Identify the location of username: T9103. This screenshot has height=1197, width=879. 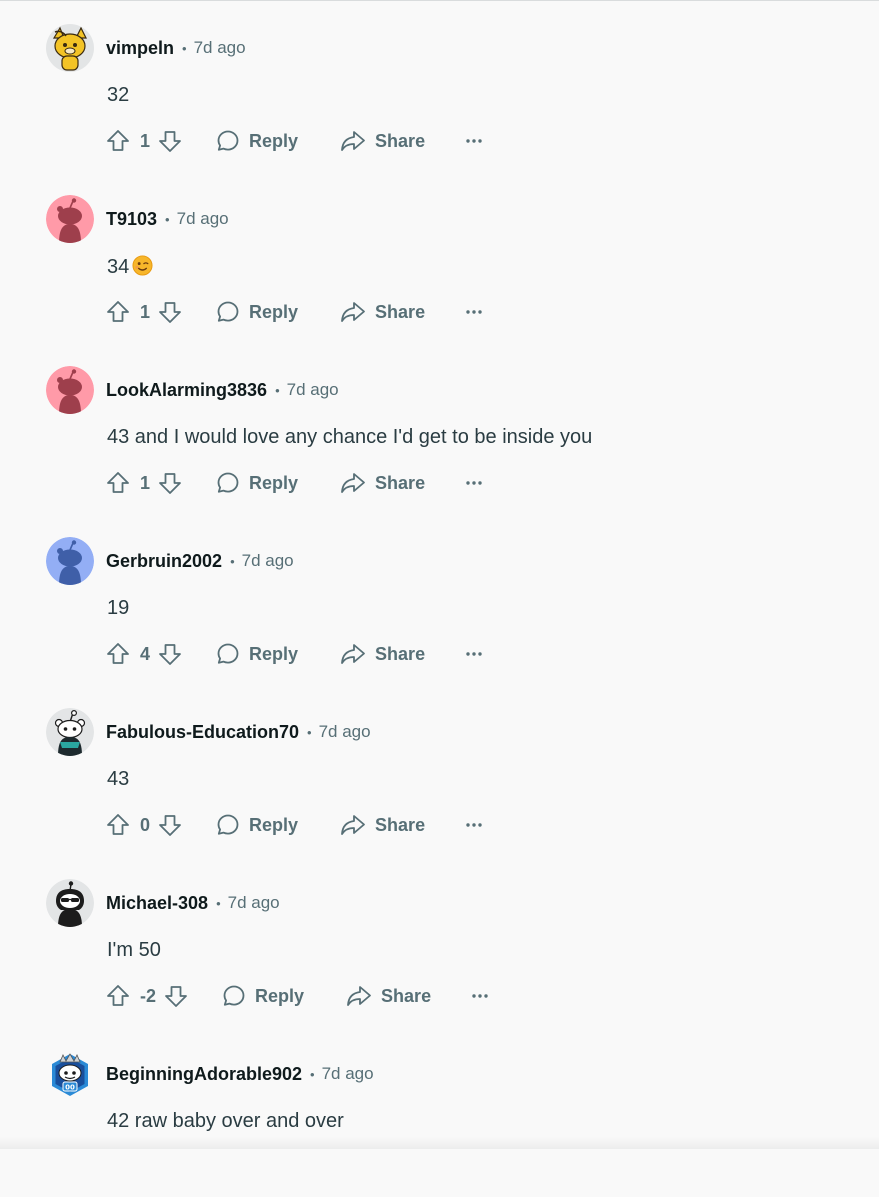
(131, 219).